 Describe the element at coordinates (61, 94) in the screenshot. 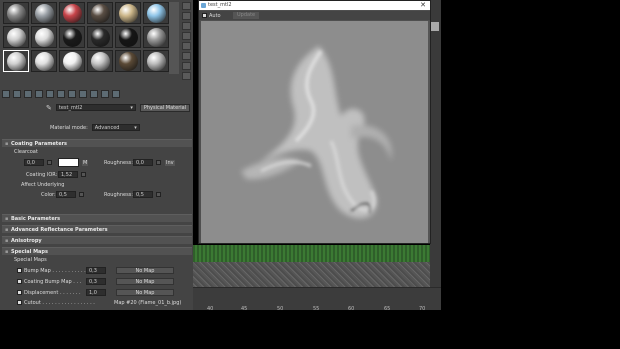

I see `put-to-library-icon` at that location.